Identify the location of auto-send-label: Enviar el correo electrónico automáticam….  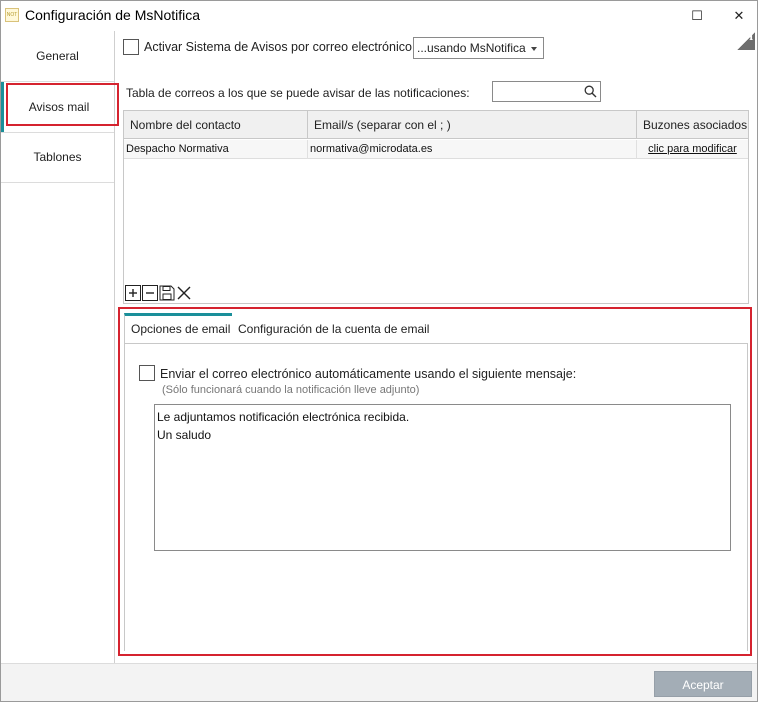
(368, 374).